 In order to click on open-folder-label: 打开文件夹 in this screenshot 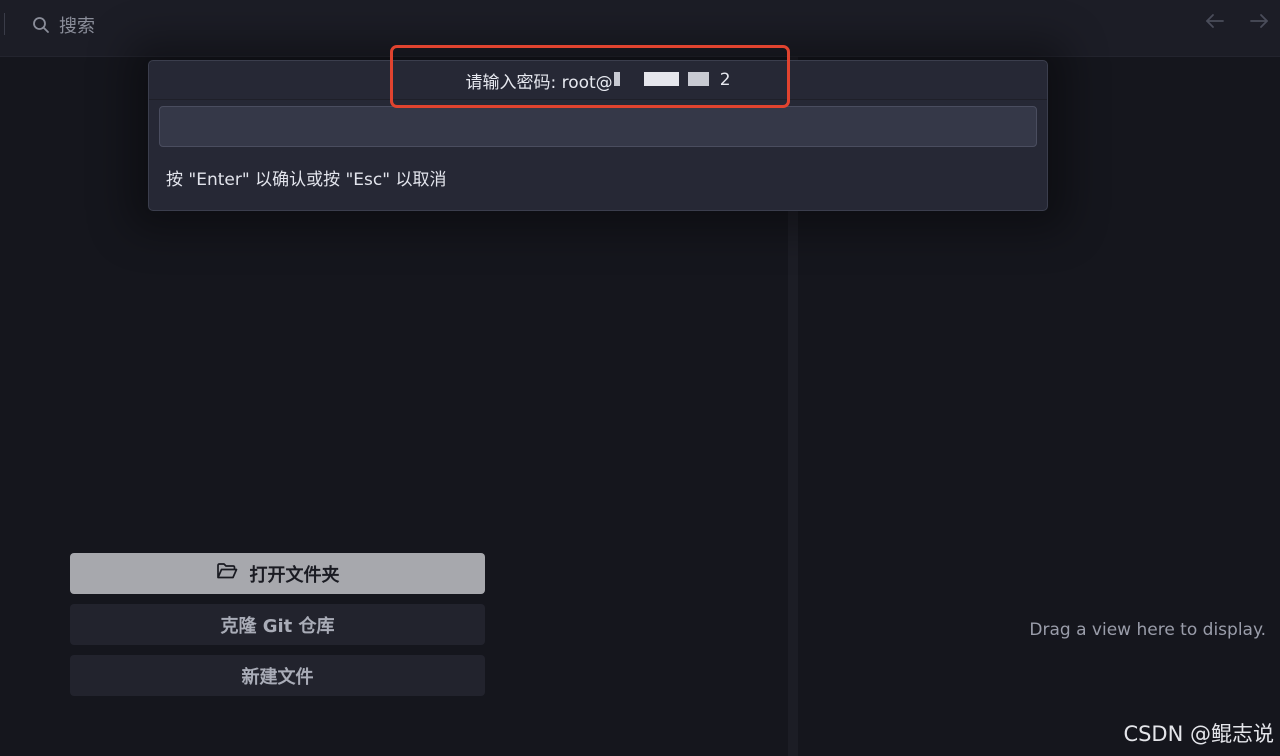, I will do `click(294, 575)`.